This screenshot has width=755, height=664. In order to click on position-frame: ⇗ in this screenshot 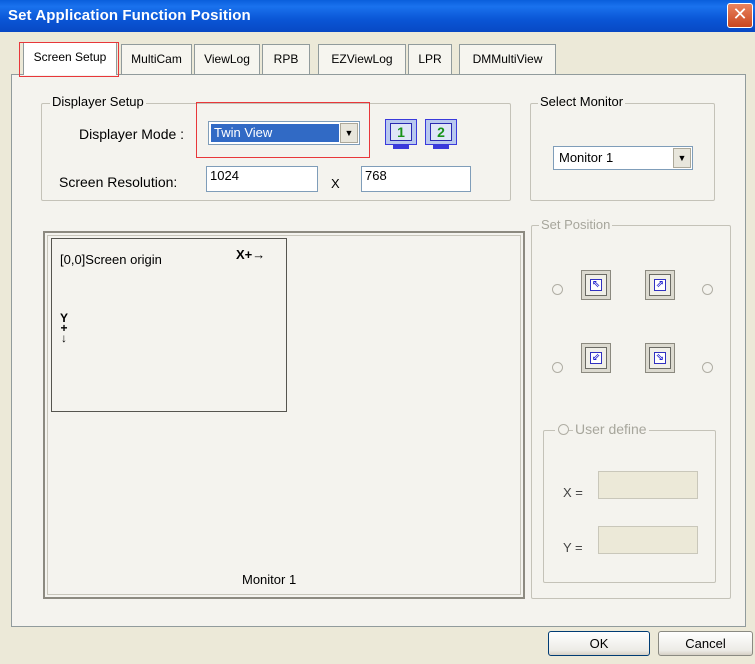, I will do `click(660, 285)`.